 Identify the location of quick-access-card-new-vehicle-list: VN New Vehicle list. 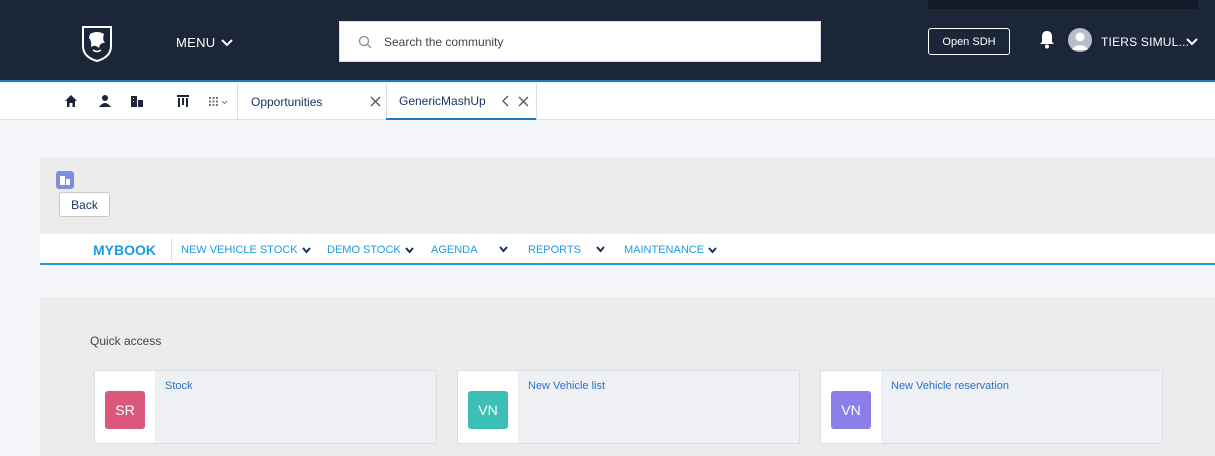
(628, 407).